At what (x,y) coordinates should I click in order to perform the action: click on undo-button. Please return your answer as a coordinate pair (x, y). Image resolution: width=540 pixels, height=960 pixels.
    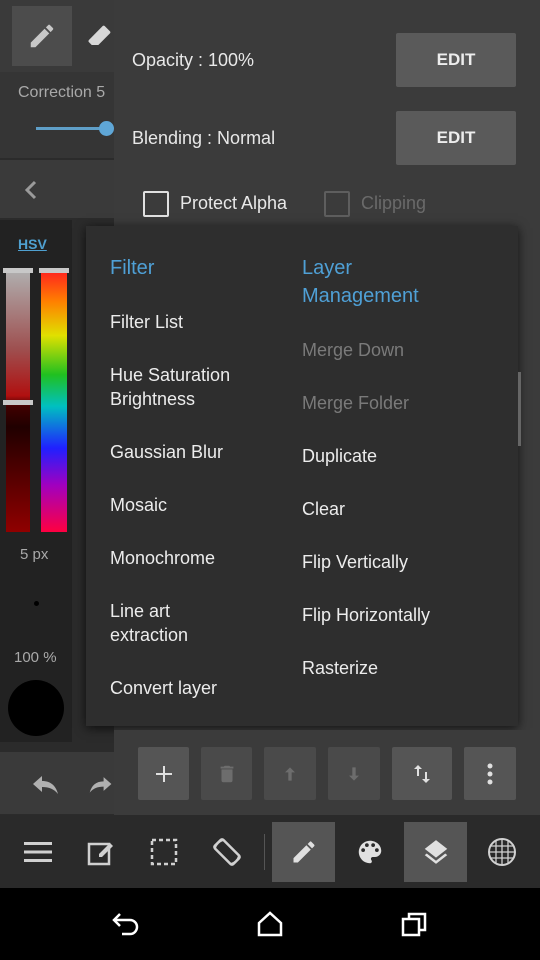
    Looking at the image, I should click on (45, 784).